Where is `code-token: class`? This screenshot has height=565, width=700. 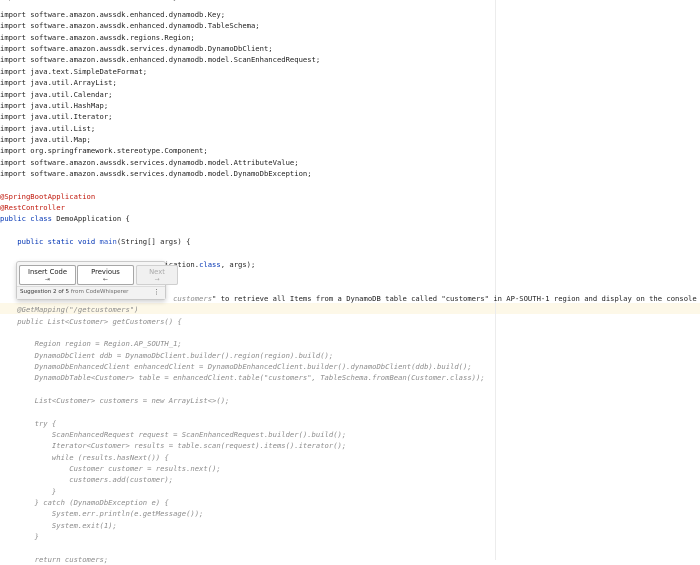 code-token: class is located at coordinates (210, 264).